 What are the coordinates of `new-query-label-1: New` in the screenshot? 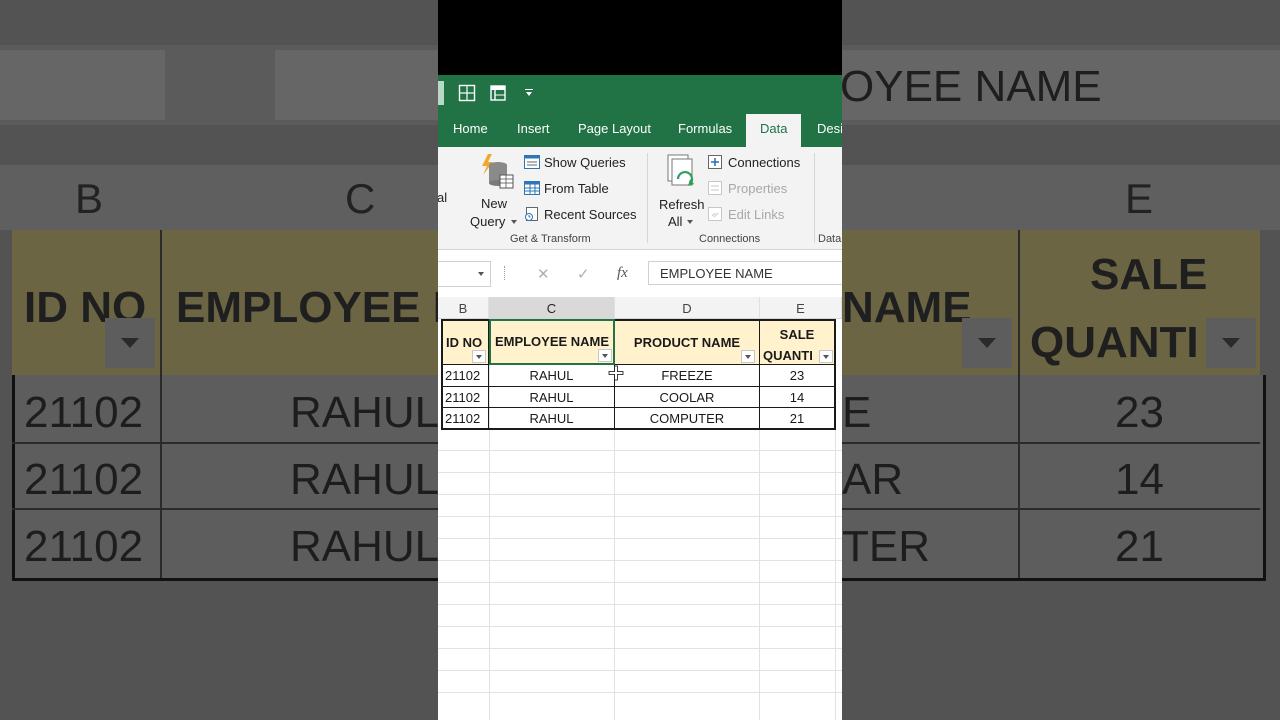 It's located at (494, 203).